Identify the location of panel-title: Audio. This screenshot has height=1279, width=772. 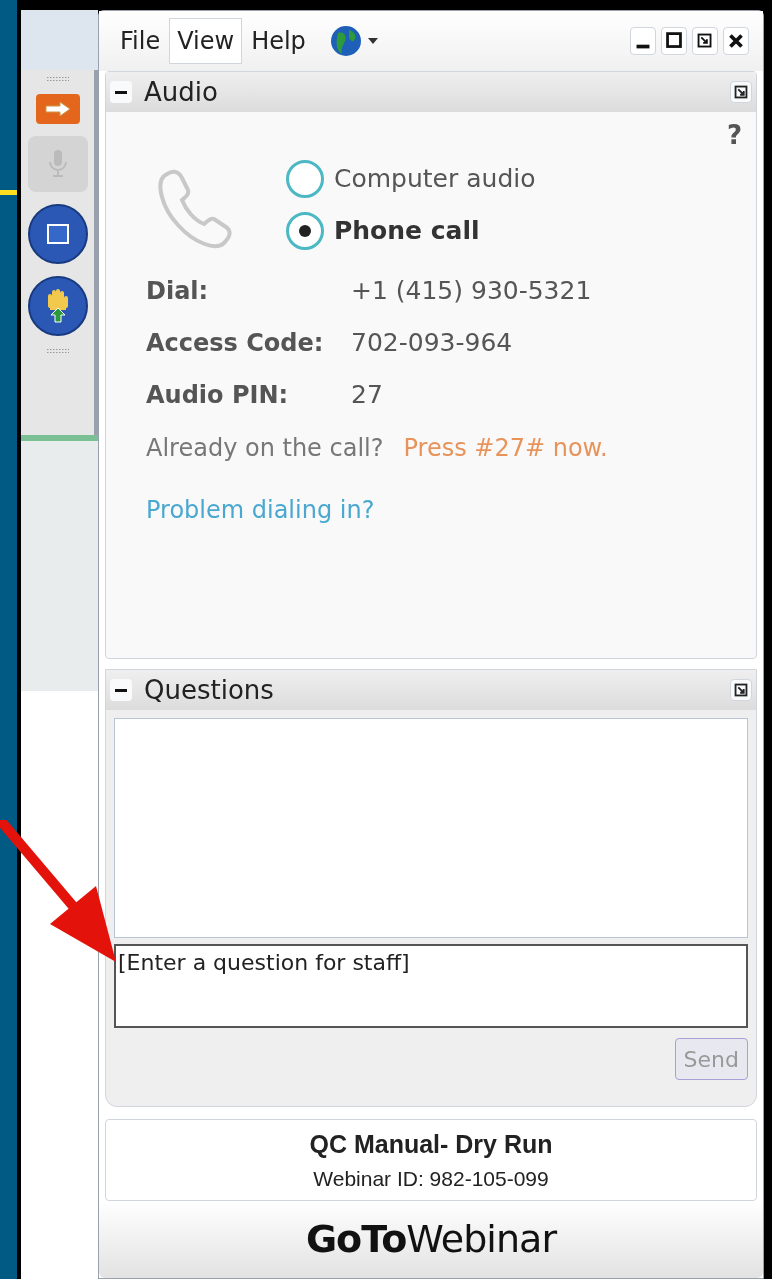
(181, 92).